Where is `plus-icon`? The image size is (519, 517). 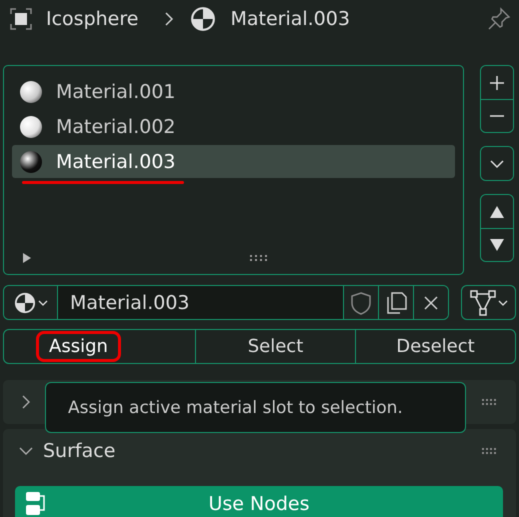
plus-icon is located at coordinates (497, 82).